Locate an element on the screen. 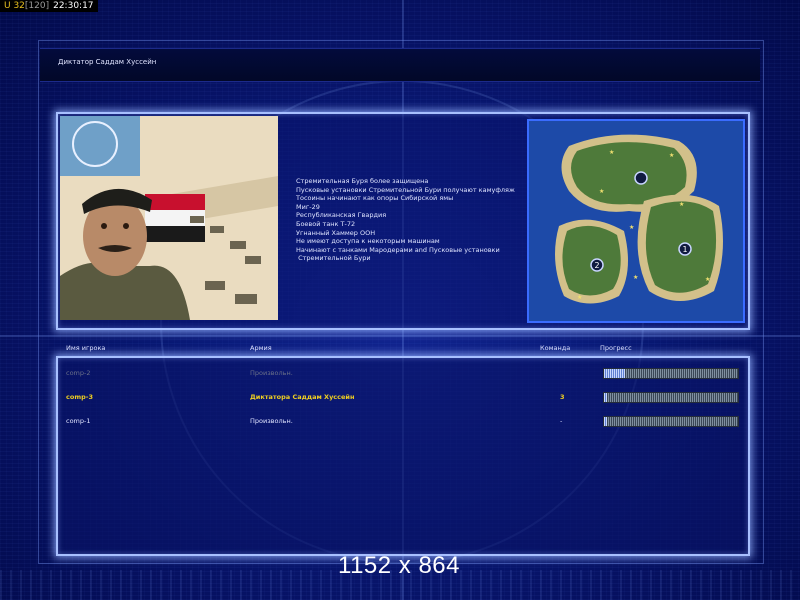 This screenshot has width=800, height=600. briefing-line: Стремительной Бури is located at coordinates (333, 258).